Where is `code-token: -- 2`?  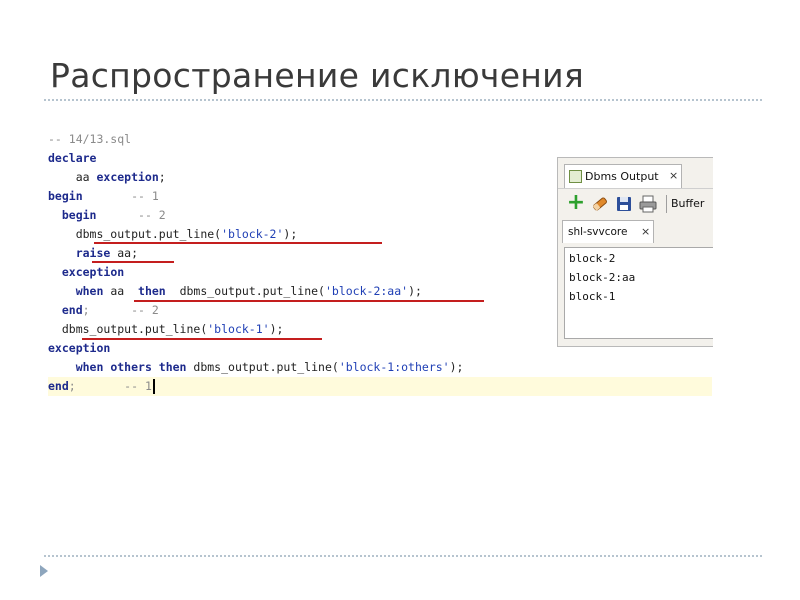
code-token: -- 2 is located at coordinates (131, 215).